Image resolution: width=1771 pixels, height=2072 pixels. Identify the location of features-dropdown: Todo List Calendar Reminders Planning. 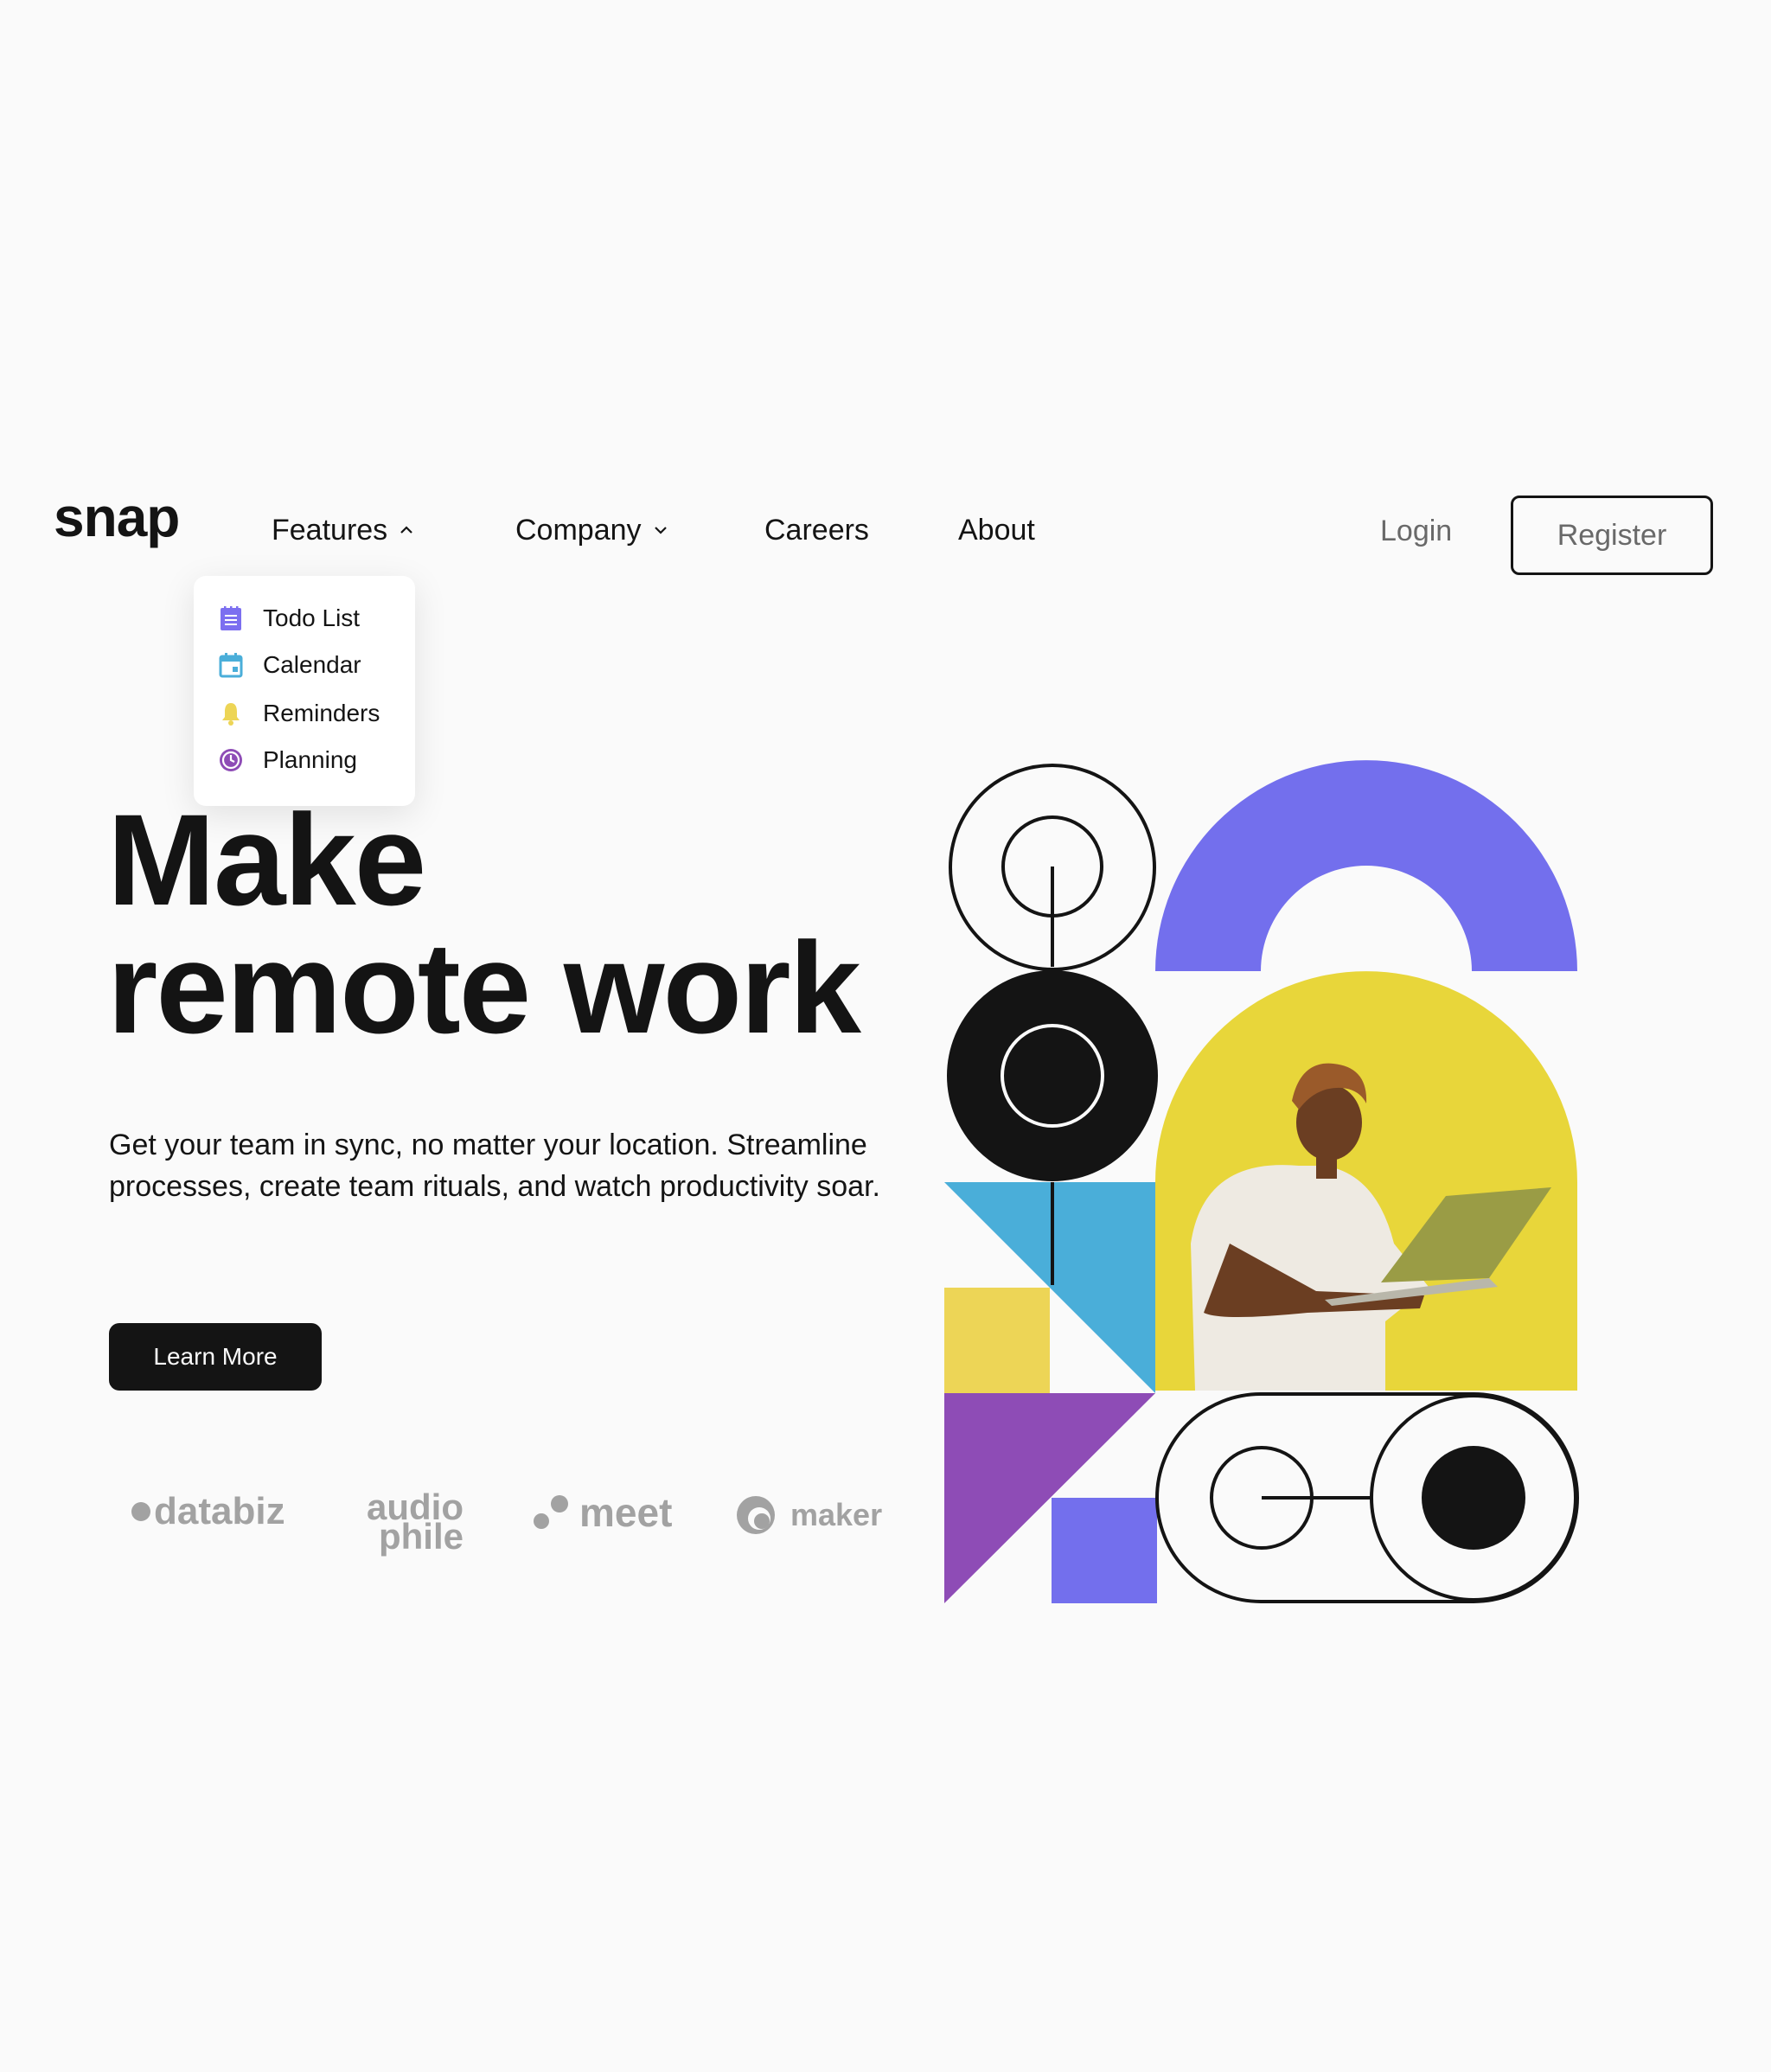
(304, 691).